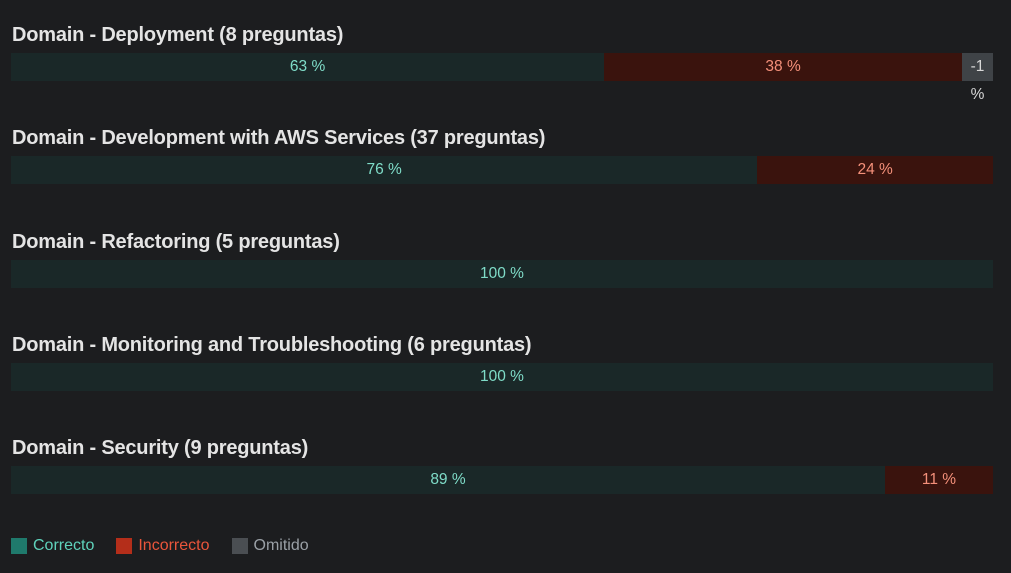 The height and width of the screenshot is (573, 1011). Describe the element at coordinates (875, 170) in the screenshot. I see `incorrect-segment: 24 %` at that location.